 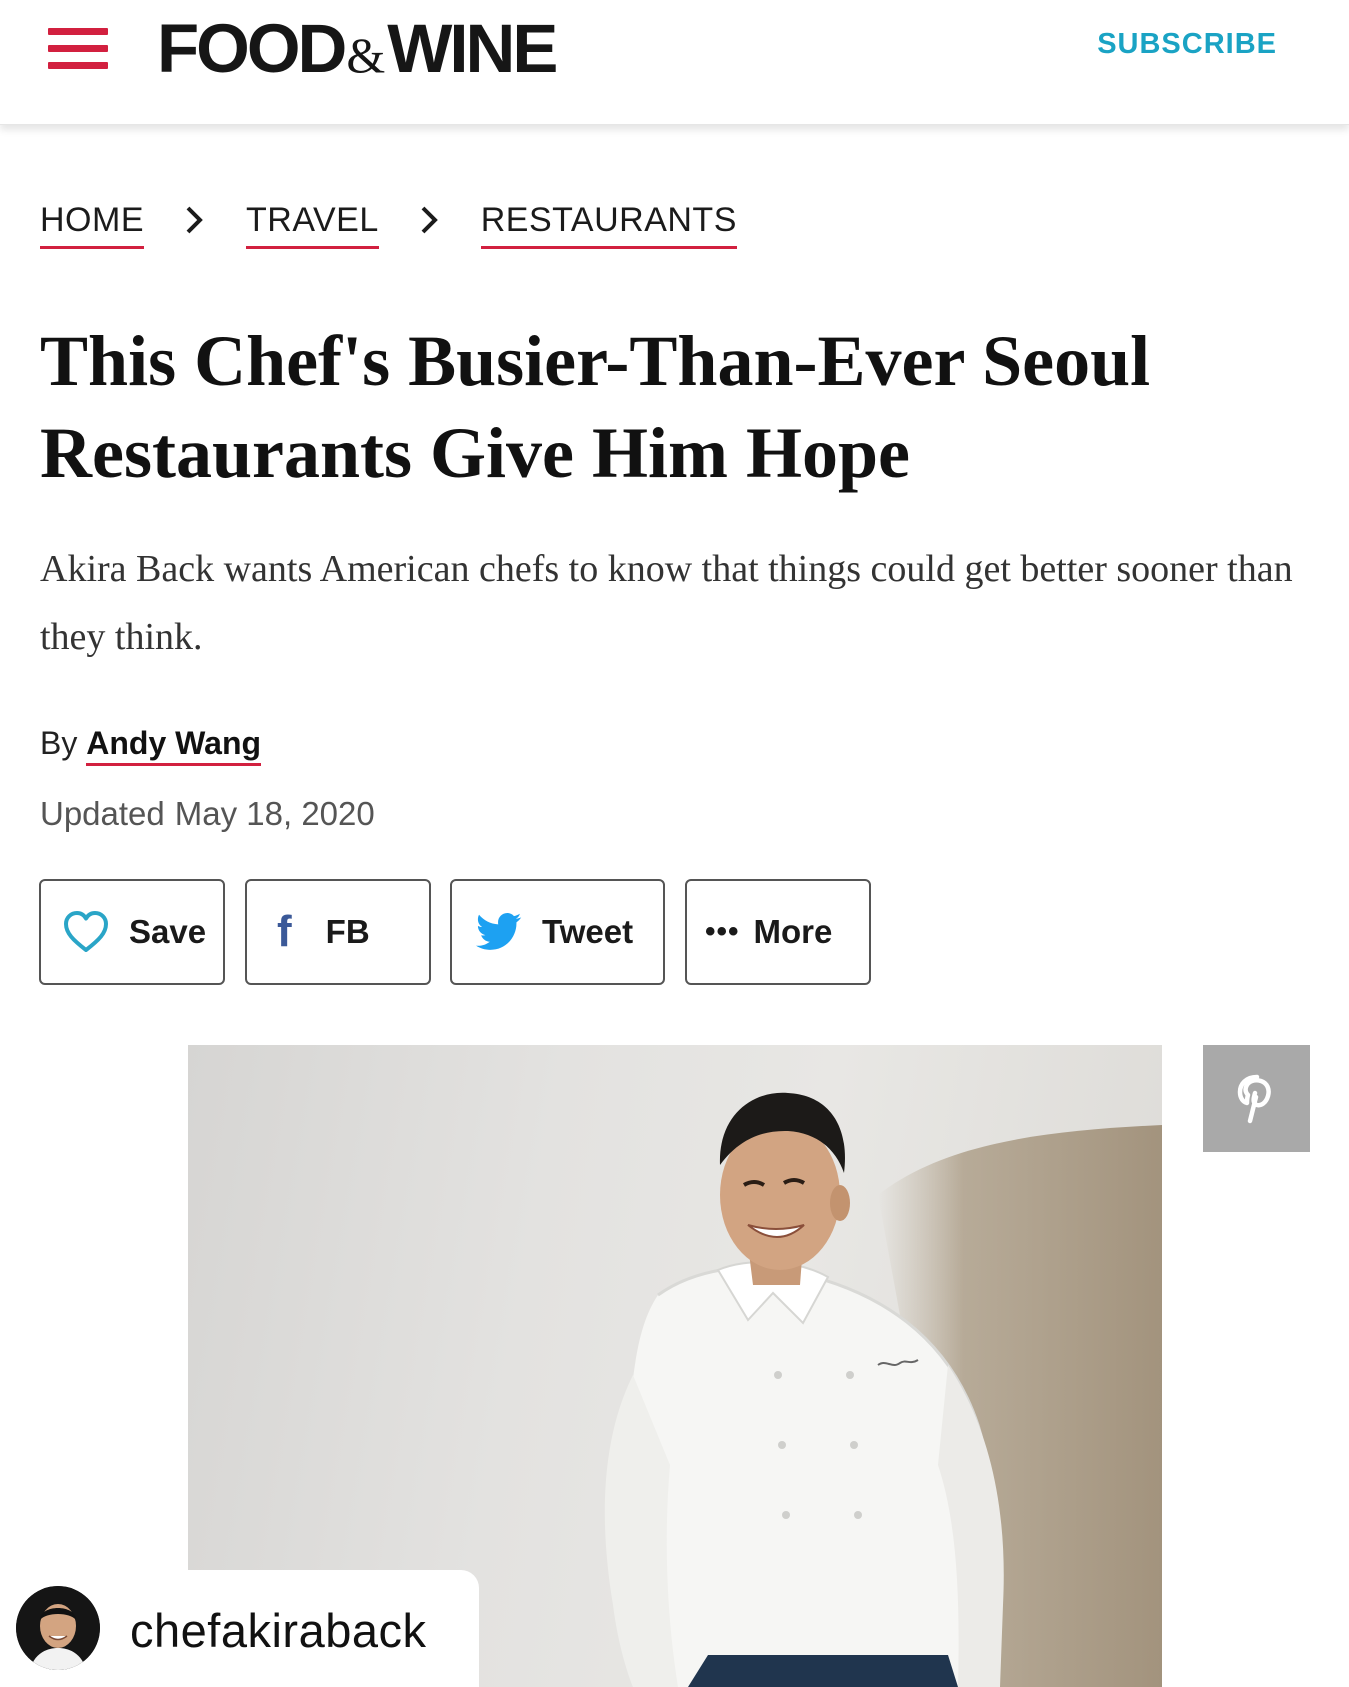 I want to click on updated-date: Updated May 18, 2020, so click(x=207, y=814).